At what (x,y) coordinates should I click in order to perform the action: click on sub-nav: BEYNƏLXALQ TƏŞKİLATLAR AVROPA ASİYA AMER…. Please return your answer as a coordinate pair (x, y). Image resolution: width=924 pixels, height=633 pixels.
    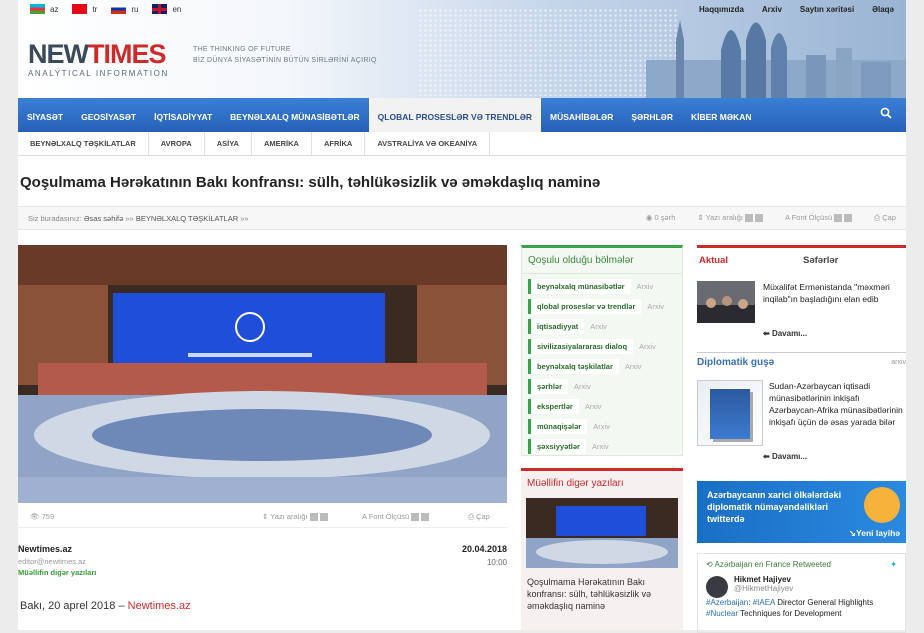
    Looking at the image, I should click on (462, 144).